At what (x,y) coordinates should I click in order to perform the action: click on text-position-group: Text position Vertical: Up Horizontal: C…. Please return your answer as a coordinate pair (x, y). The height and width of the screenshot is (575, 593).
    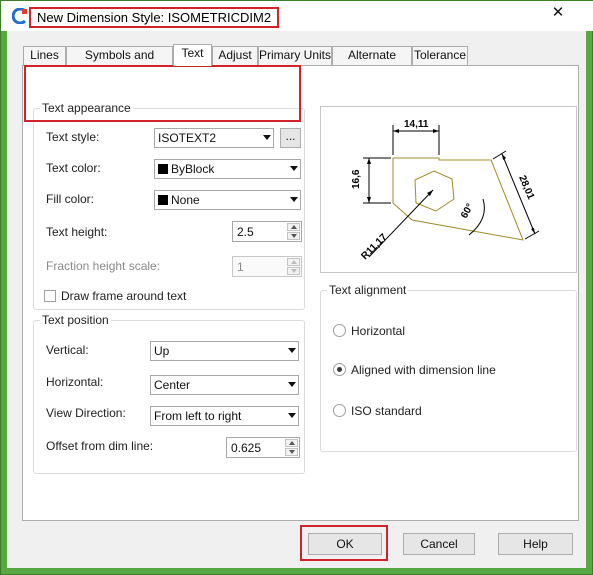
    Looking at the image, I should click on (169, 393).